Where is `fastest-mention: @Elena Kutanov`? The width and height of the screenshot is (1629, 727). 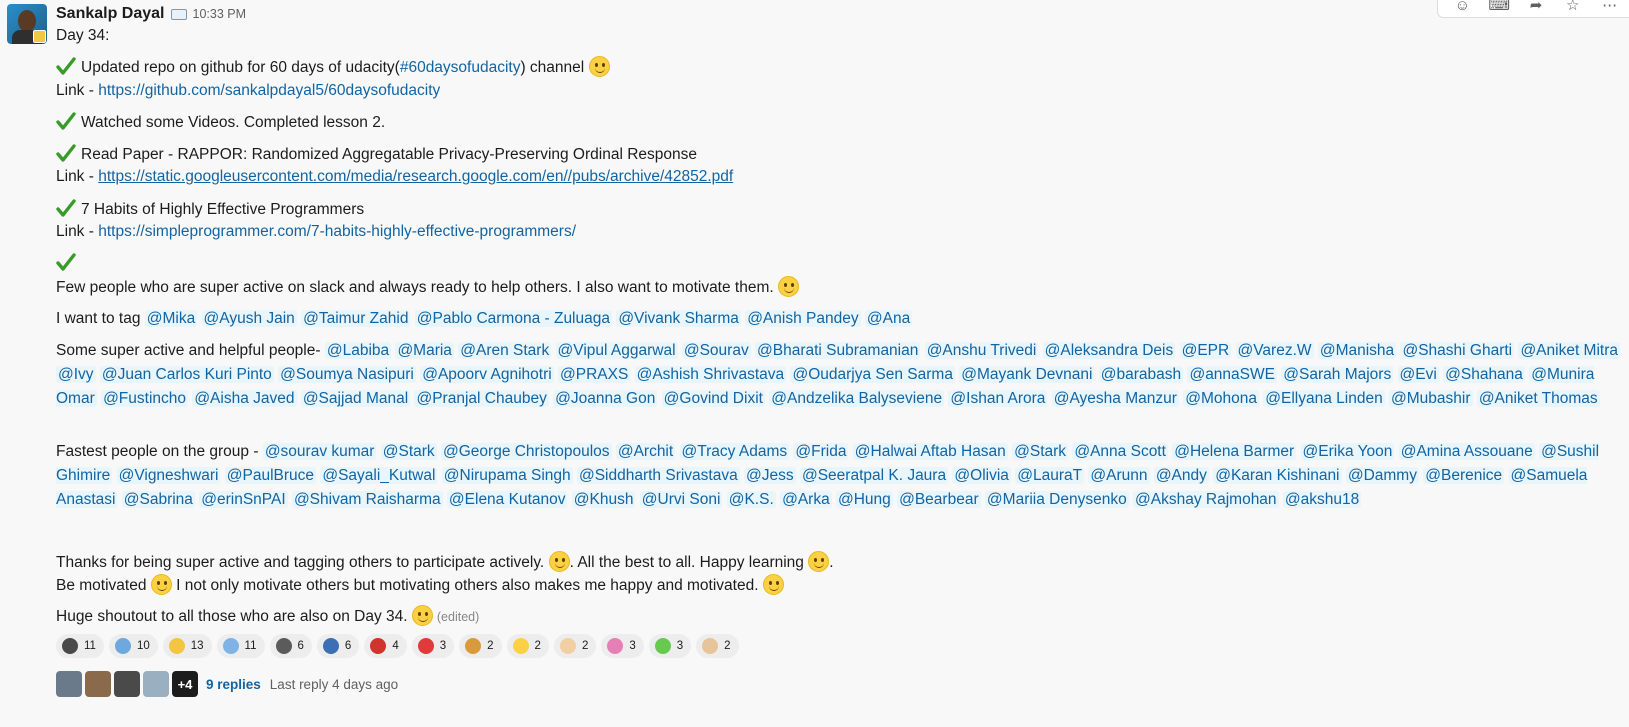
fastest-mention: @Elena Kutanov is located at coordinates (507, 499).